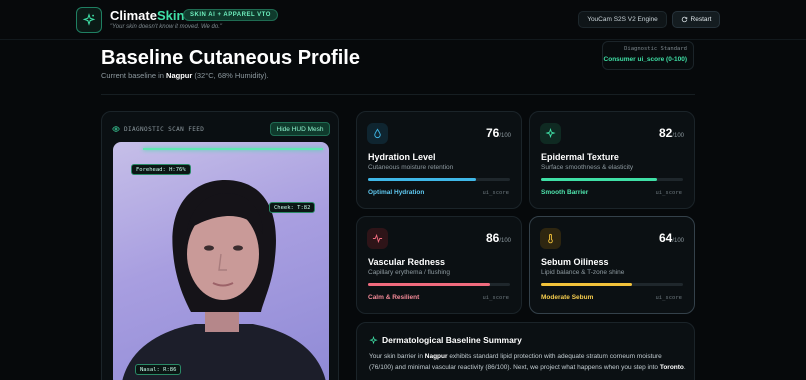  I want to click on sebum-metric: ui_score, so click(669, 298).